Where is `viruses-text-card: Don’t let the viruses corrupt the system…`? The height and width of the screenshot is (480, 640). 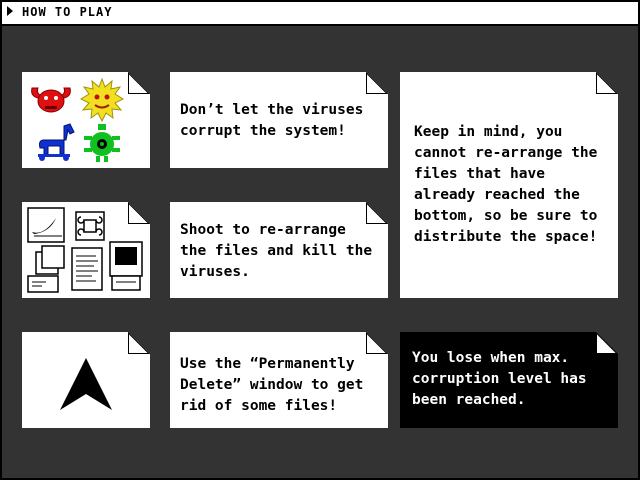 viruses-text-card: Don’t let the viruses corrupt the system… is located at coordinates (279, 120).